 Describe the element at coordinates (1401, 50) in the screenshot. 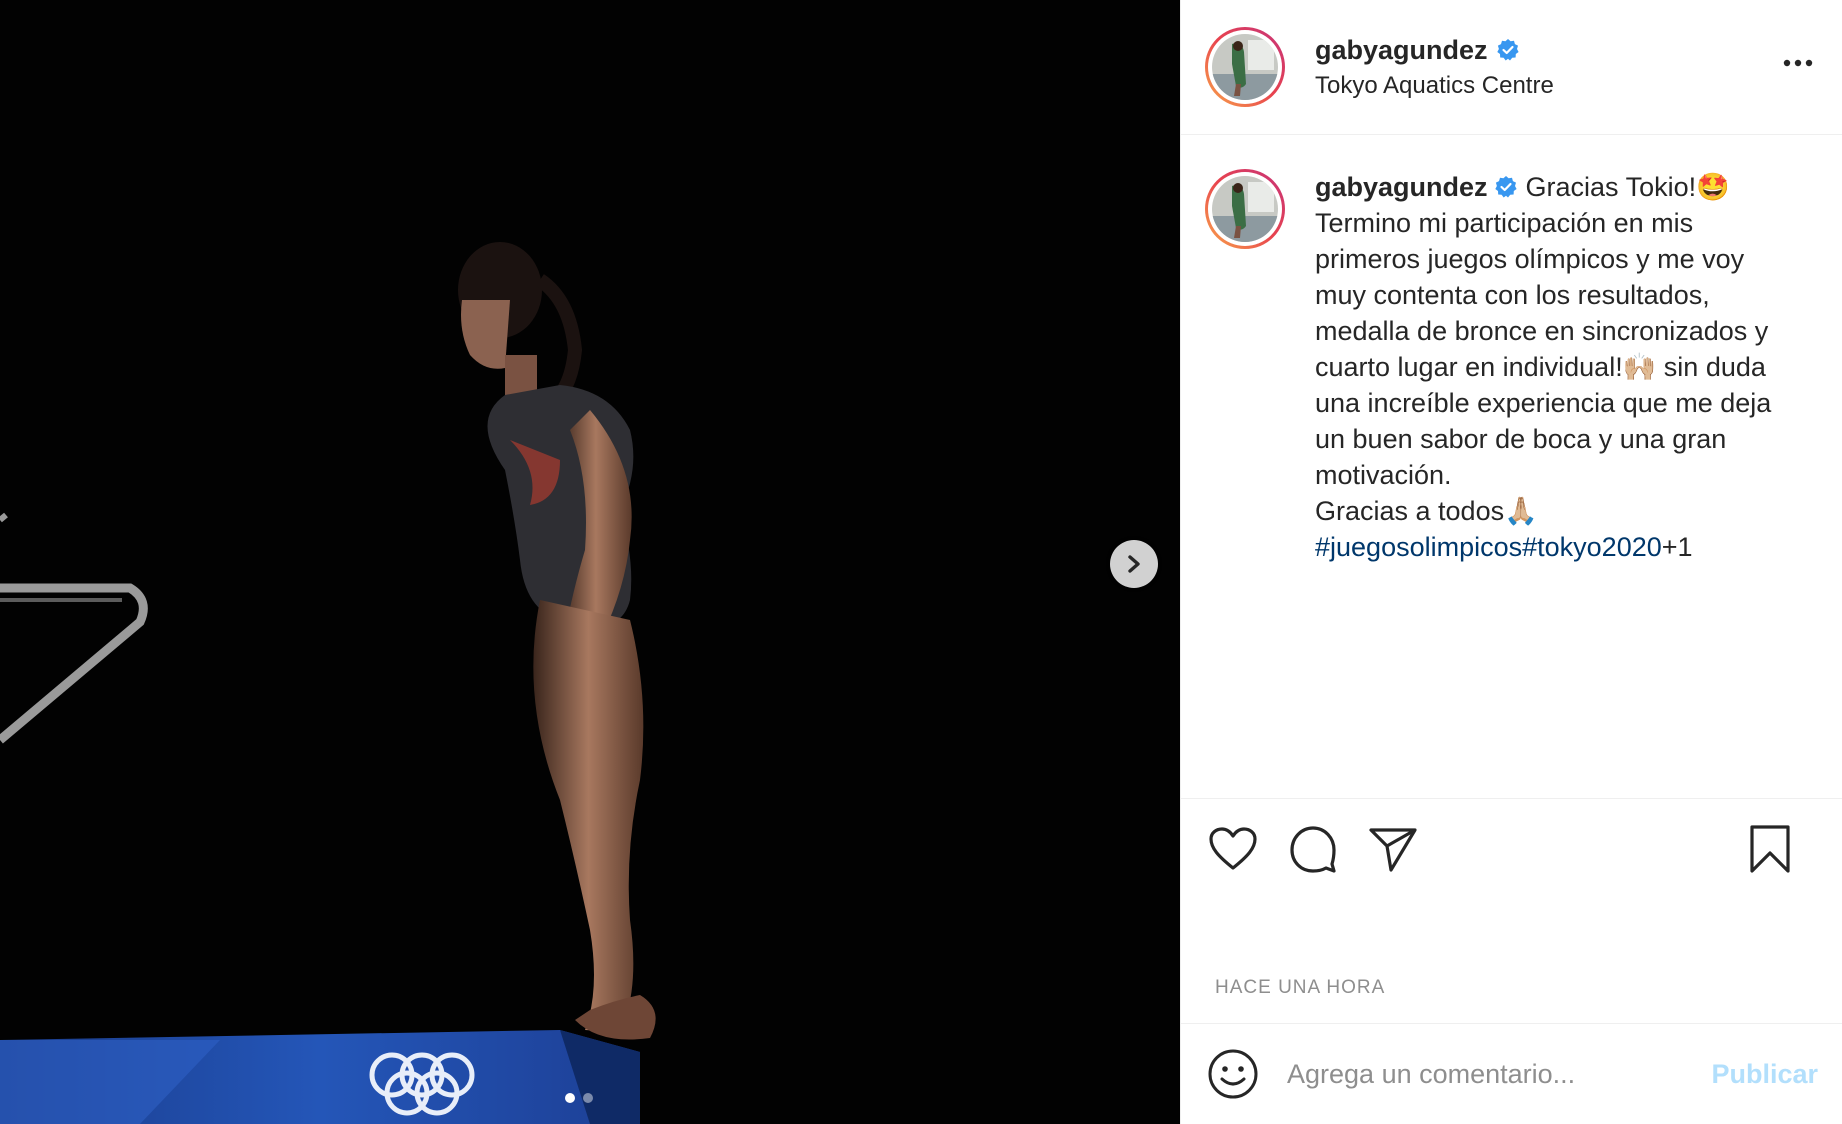

I see `post-username: gabyagundez` at that location.